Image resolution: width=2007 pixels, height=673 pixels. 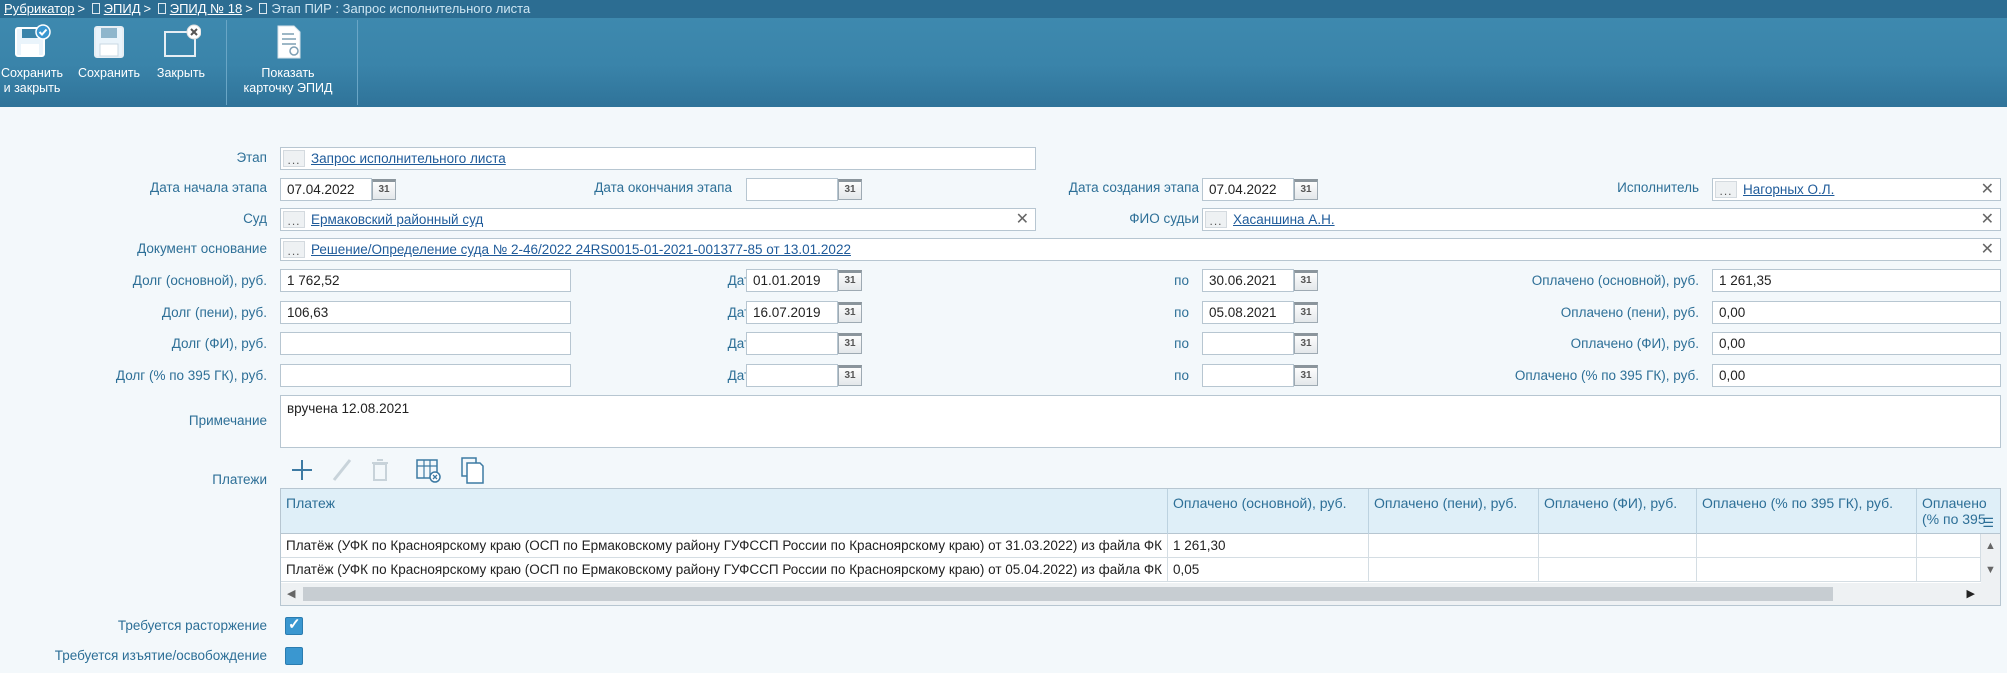 I want to click on save-and-close-button: Сохранить и закрыть, so click(x=32, y=58).